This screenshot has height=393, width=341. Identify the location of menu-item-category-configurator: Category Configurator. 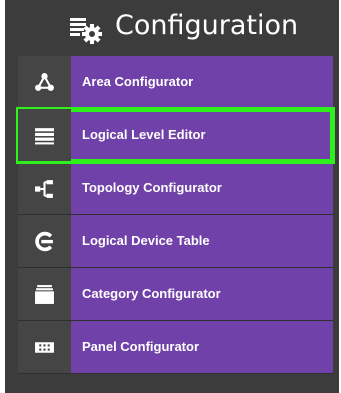
(175, 294).